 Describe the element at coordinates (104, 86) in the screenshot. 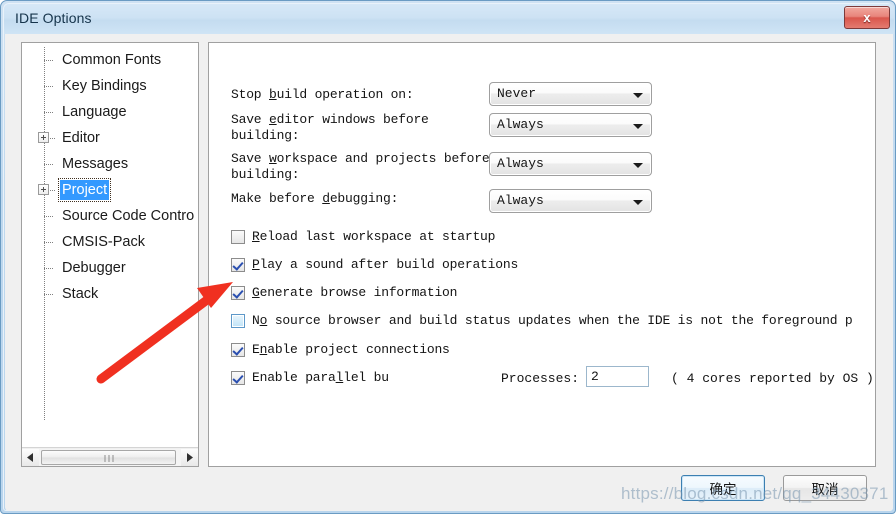

I see `sidebar-item-label: Key Bindings` at that location.